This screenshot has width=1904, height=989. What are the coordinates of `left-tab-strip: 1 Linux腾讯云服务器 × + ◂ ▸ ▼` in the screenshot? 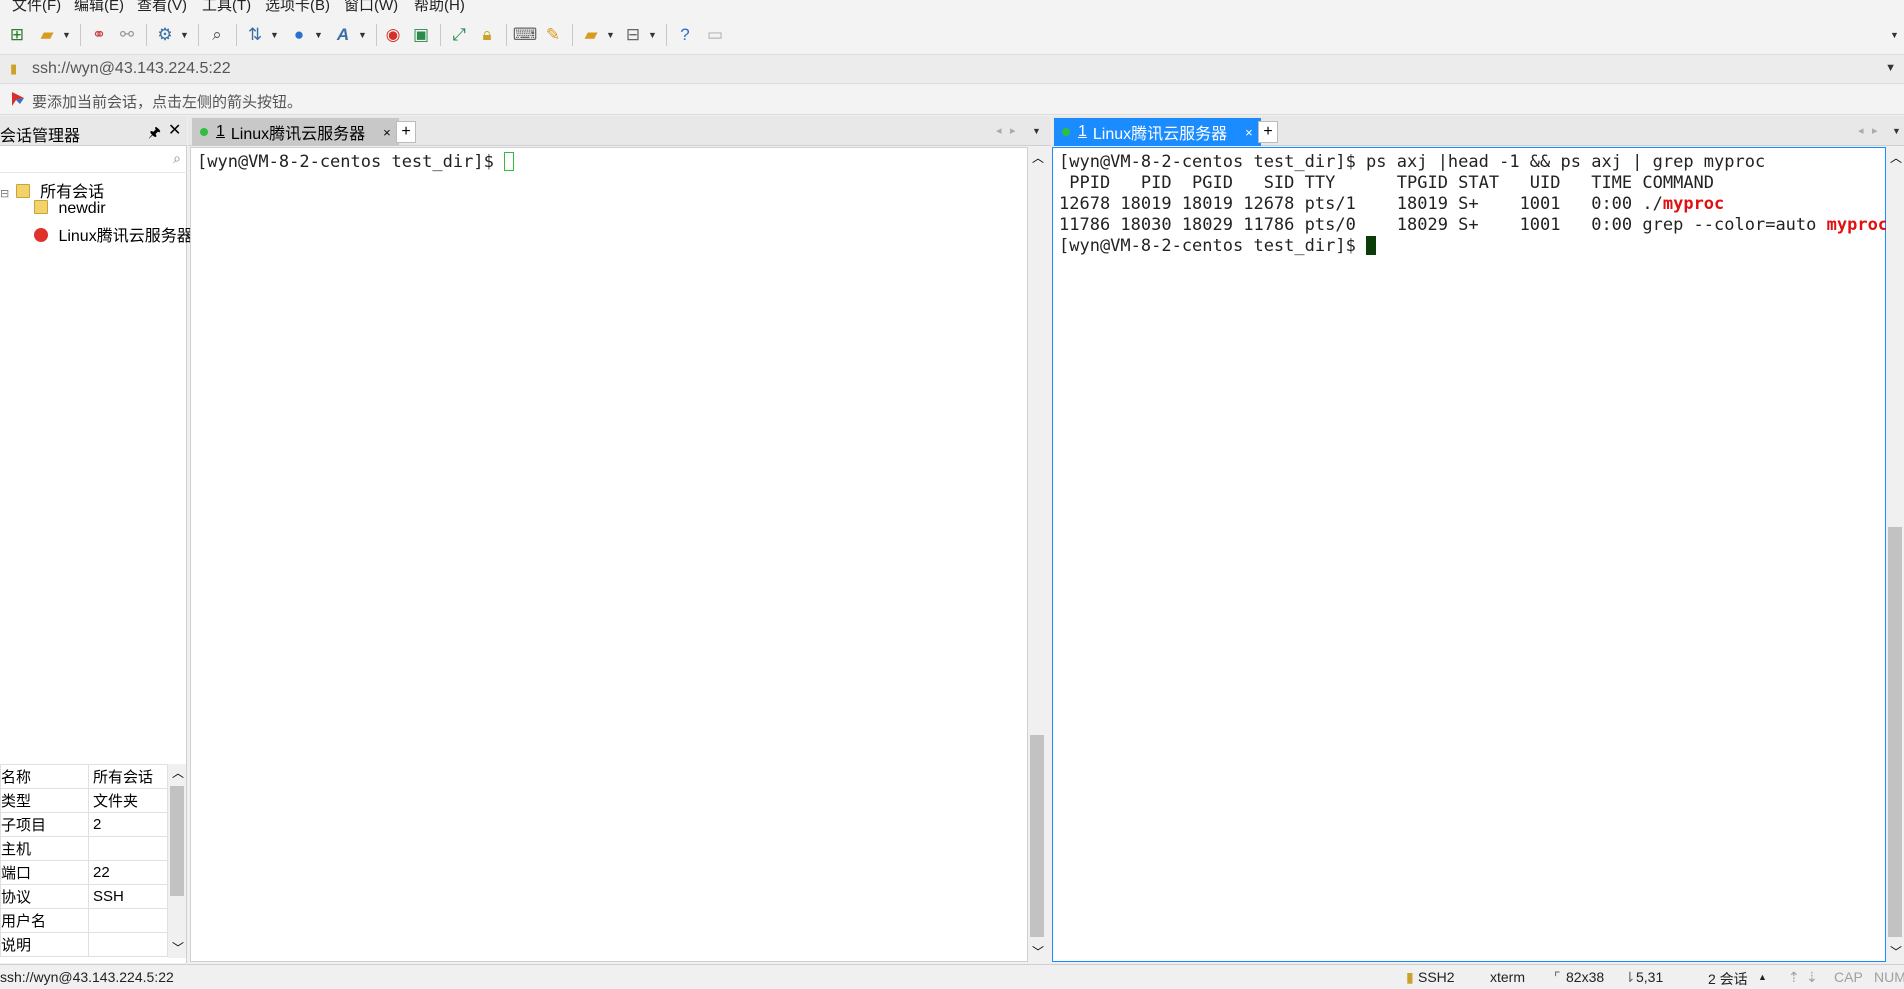 It's located at (619, 131).